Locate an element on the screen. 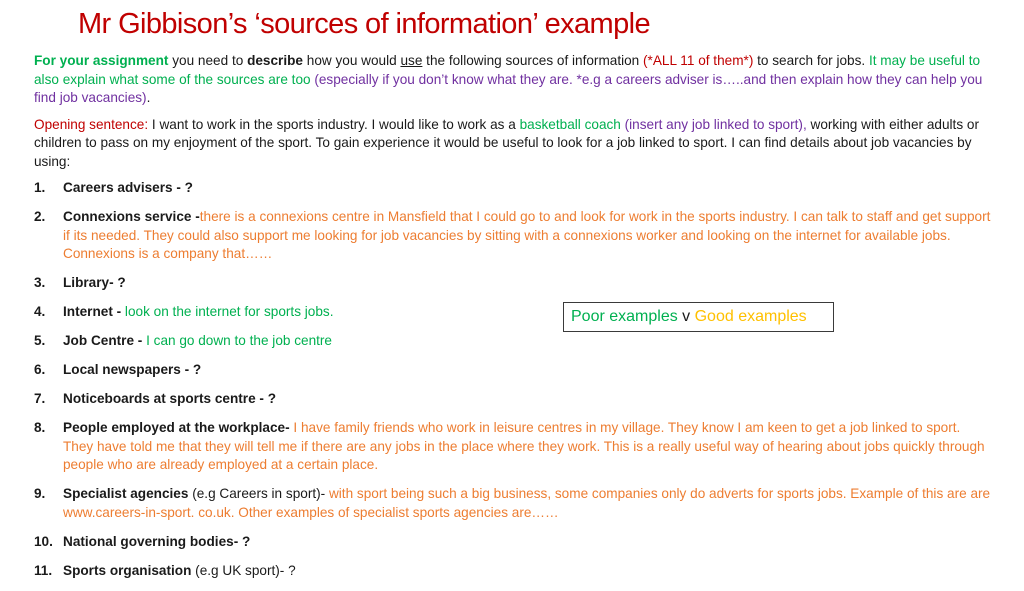 This screenshot has height=591, width=1024. source-name: Noticeboards at sports centre - ? is located at coordinates (170, 398).